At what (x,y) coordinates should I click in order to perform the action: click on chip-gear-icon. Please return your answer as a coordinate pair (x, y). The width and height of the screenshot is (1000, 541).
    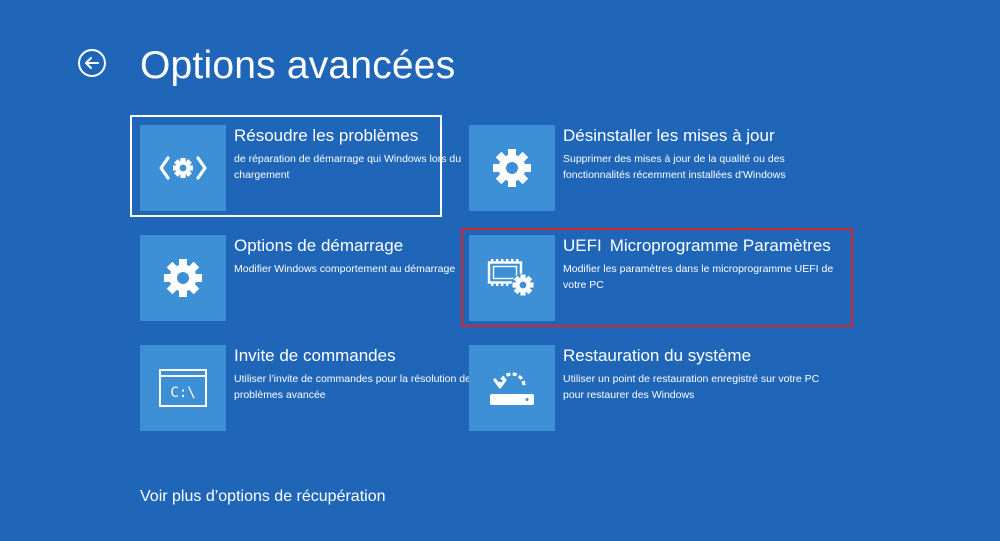
    Looking at the image, I should click on (511, 278).